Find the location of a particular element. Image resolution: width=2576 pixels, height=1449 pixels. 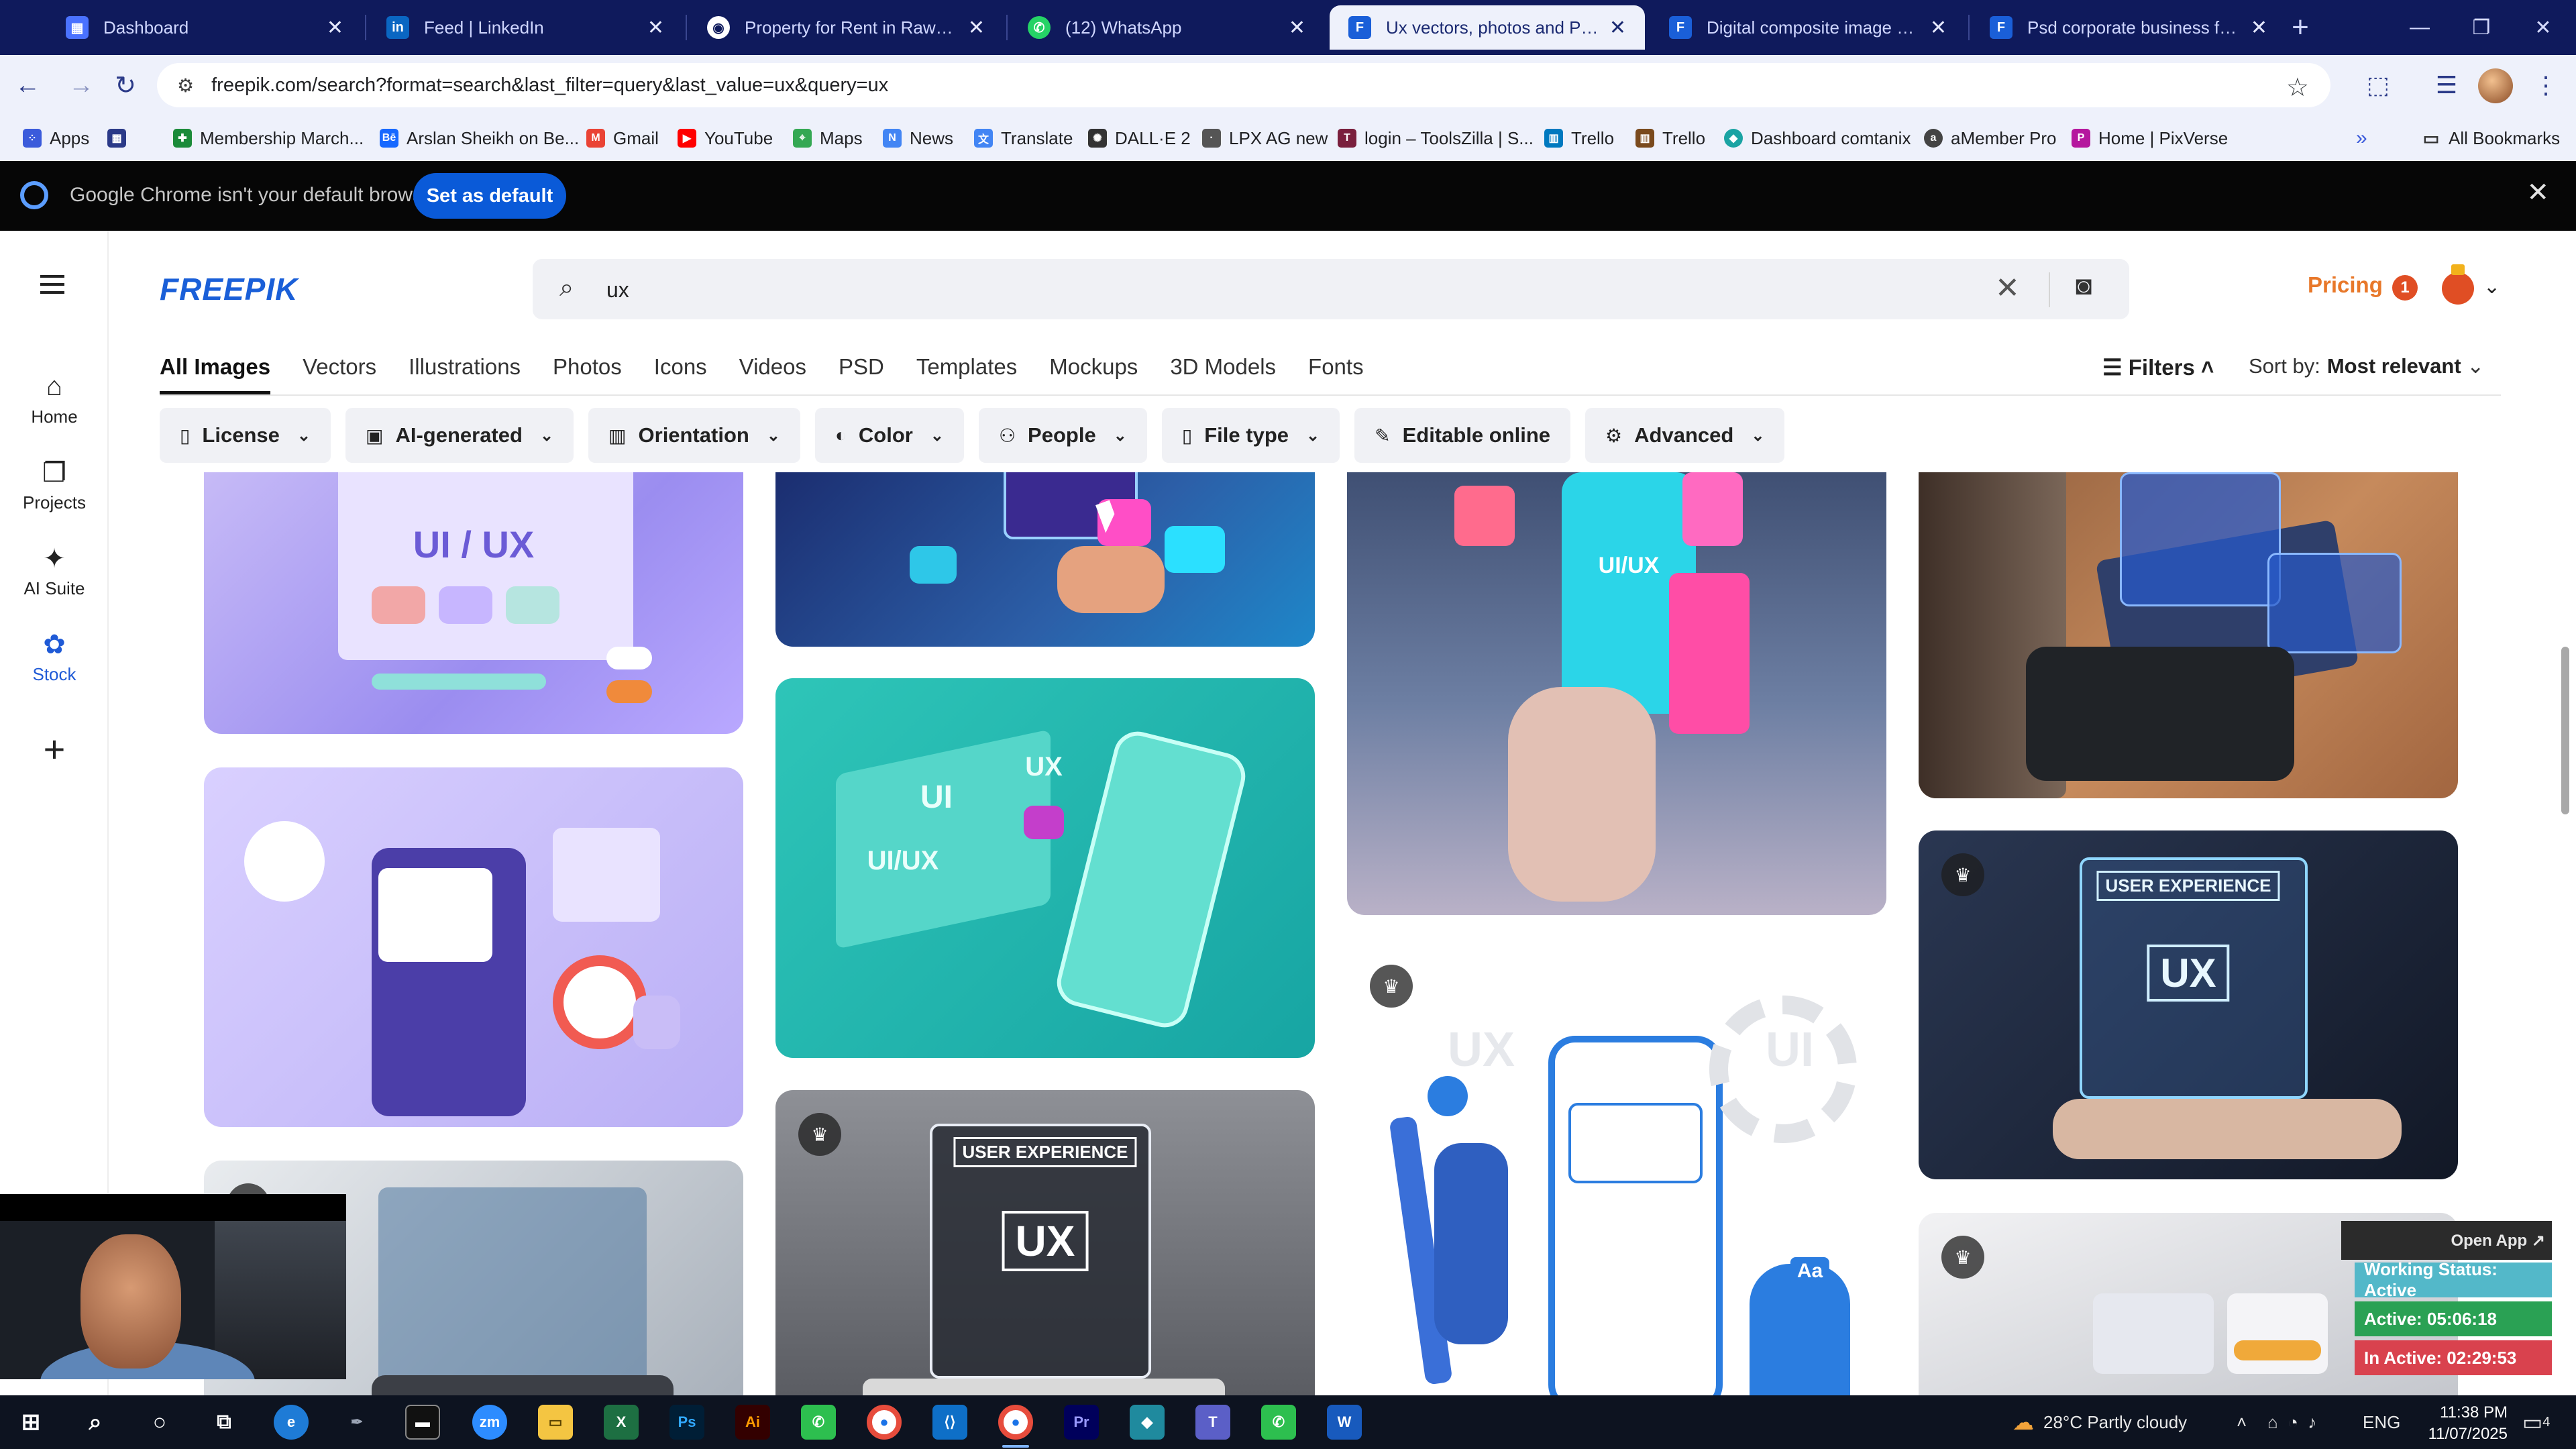

orientation-filter: ▥ Orientation ⌄ is located at coordinates (694, 435).